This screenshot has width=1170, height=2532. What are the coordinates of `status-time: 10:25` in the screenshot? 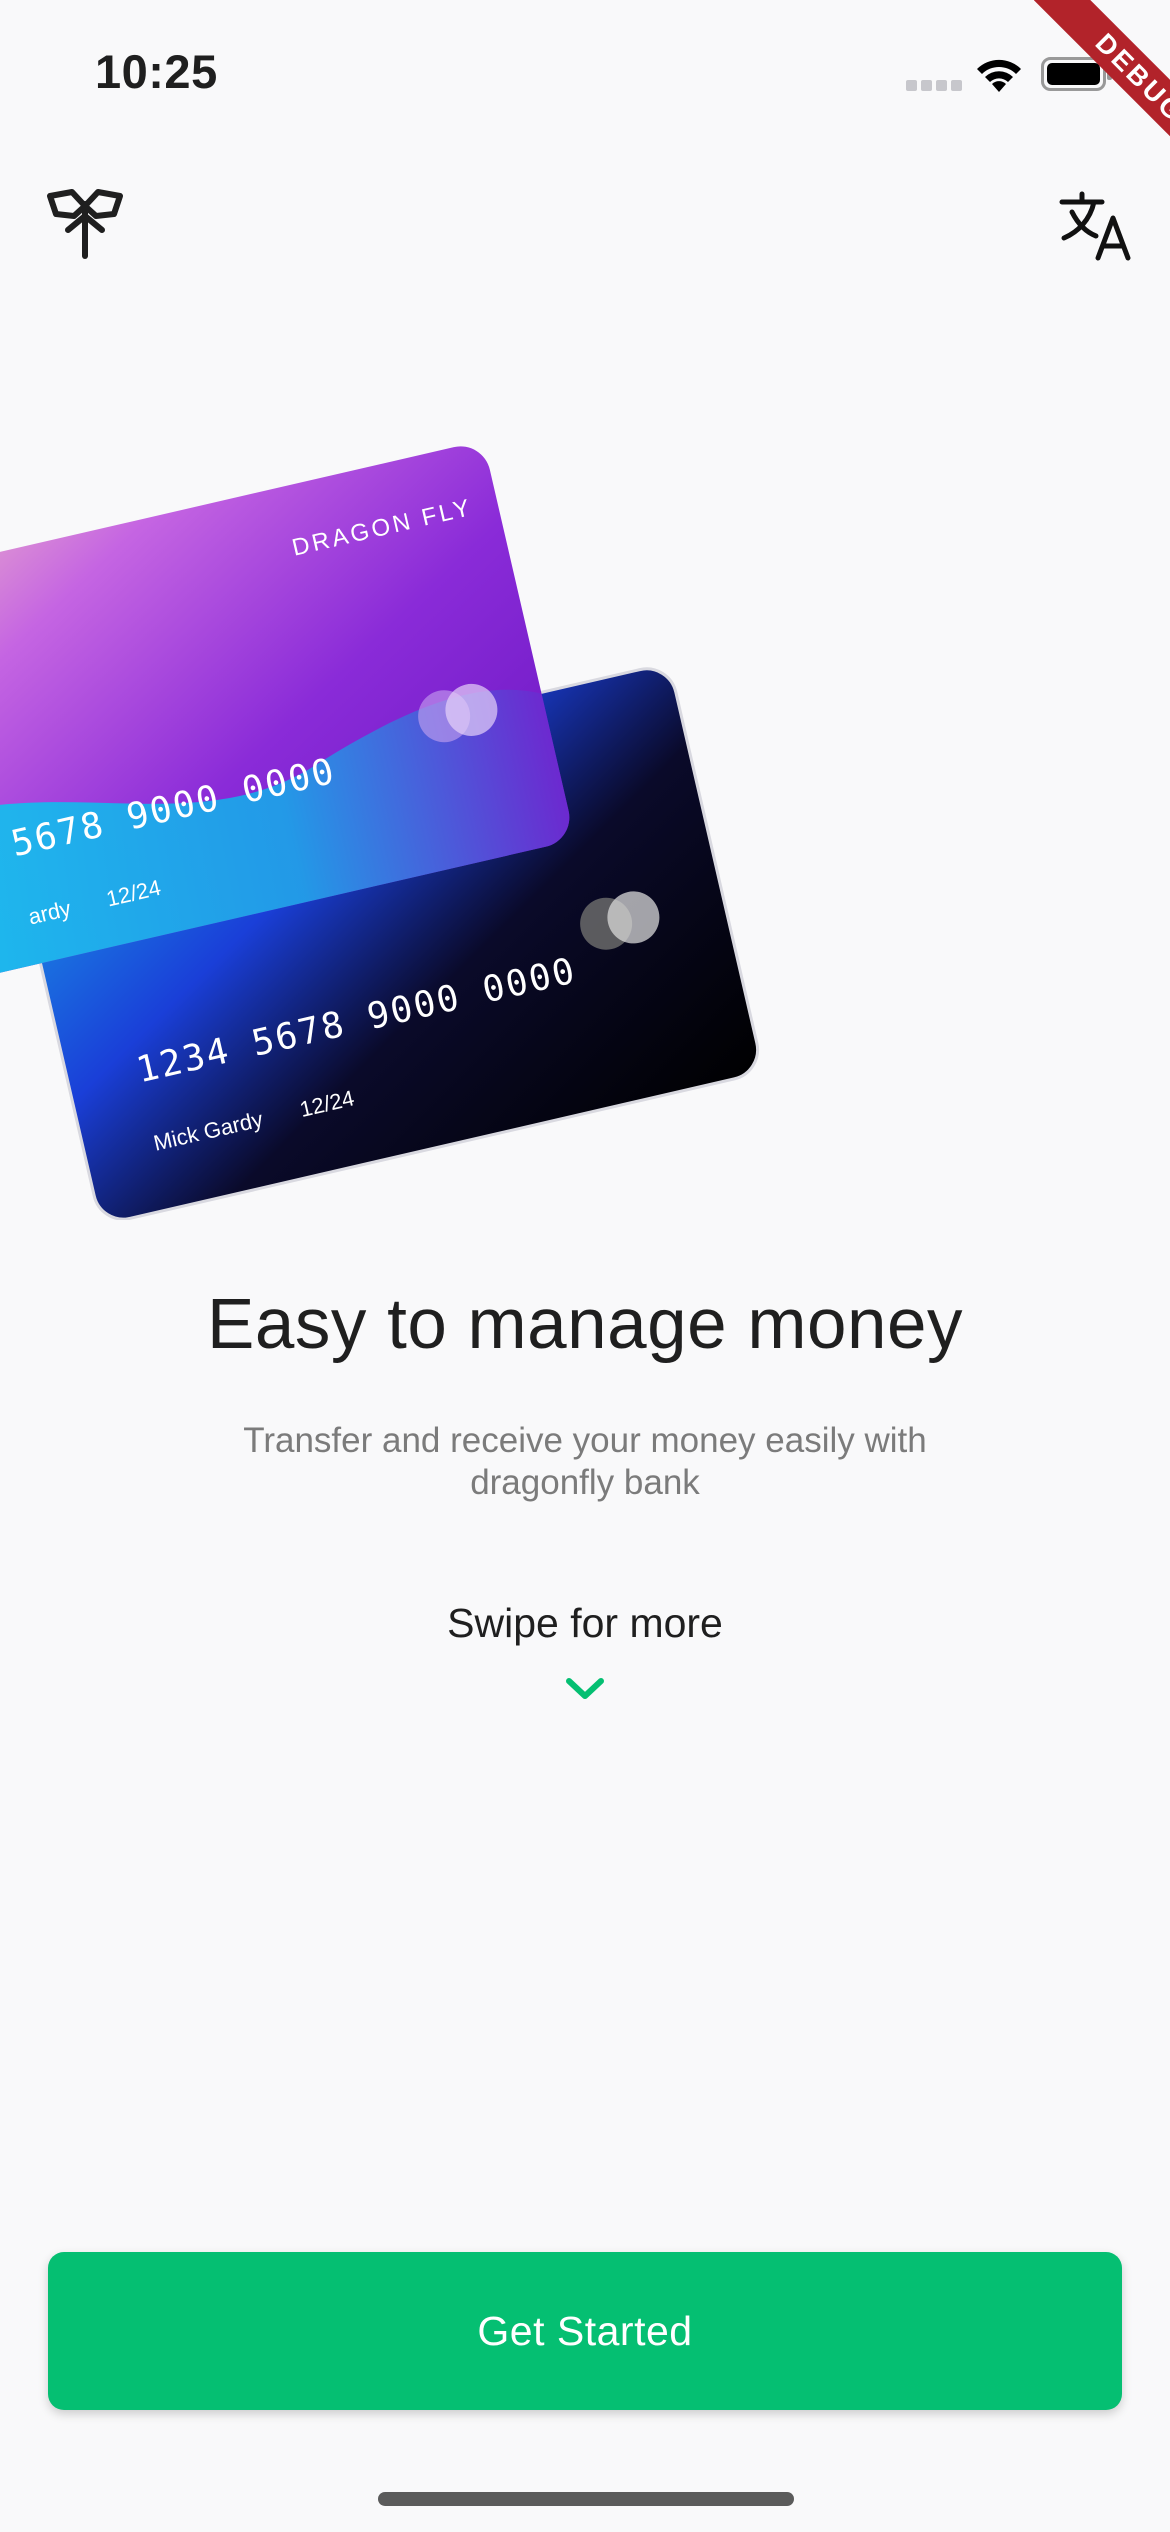 It's located at (156, 71).